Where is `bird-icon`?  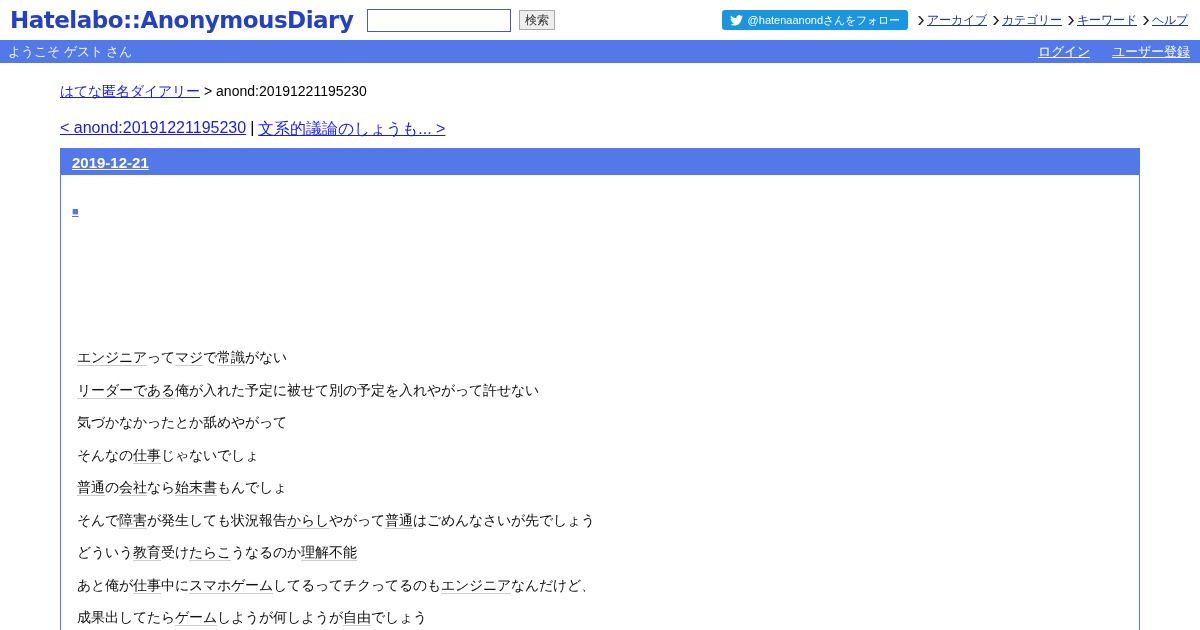
bird-icon is located at coordinates (736, 20).